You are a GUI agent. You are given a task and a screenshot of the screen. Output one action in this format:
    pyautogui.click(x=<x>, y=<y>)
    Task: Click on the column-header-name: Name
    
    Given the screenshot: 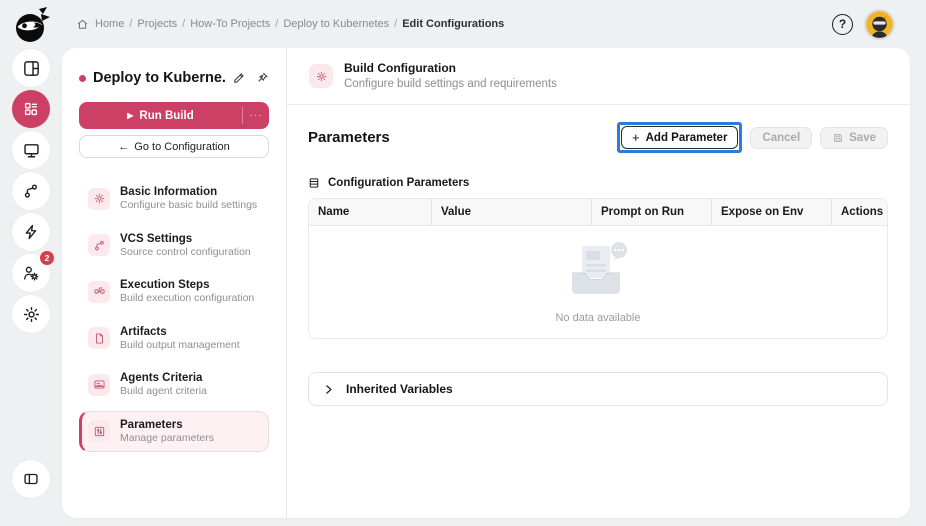 What is the action you would take?
    pyautogui.click(x=370, y=212)
    